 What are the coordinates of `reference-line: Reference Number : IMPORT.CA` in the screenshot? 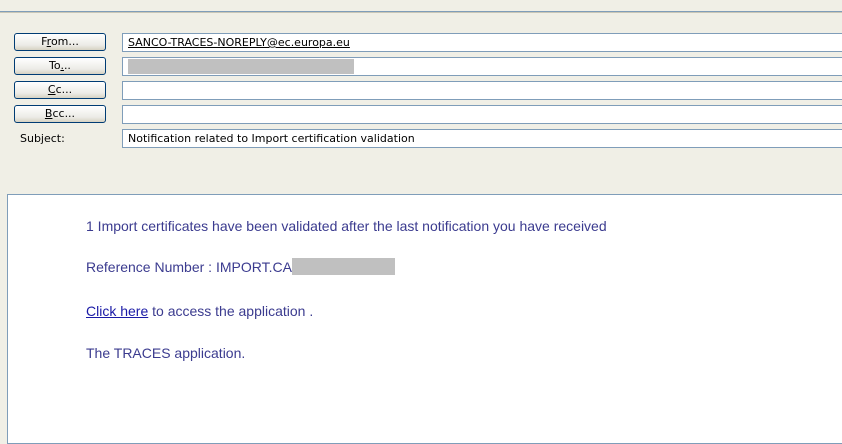 It's located at (240, 267).